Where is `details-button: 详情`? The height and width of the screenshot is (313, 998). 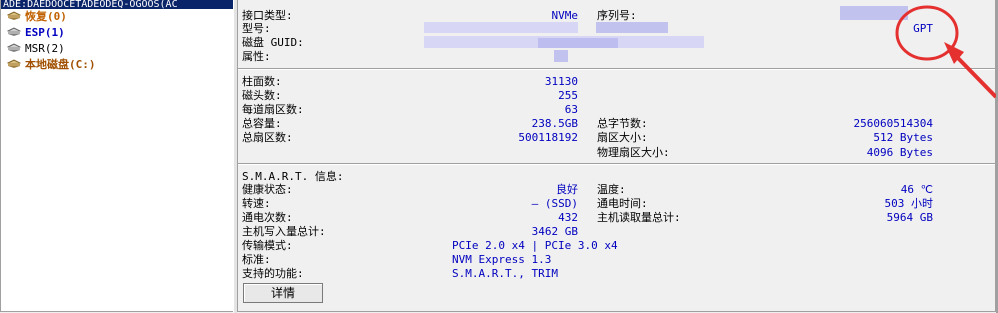
details-button: 详情 is located at coordinates (283, 293).